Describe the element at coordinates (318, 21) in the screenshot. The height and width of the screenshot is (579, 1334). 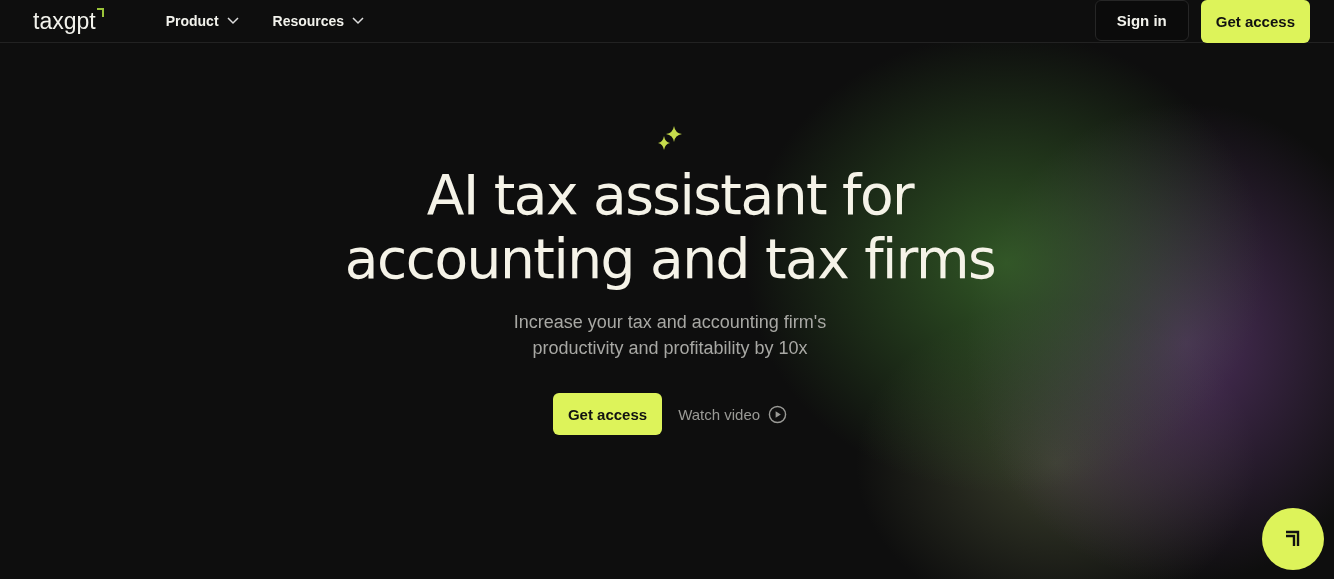
I see `nav-menu-item: Resources` at that location.